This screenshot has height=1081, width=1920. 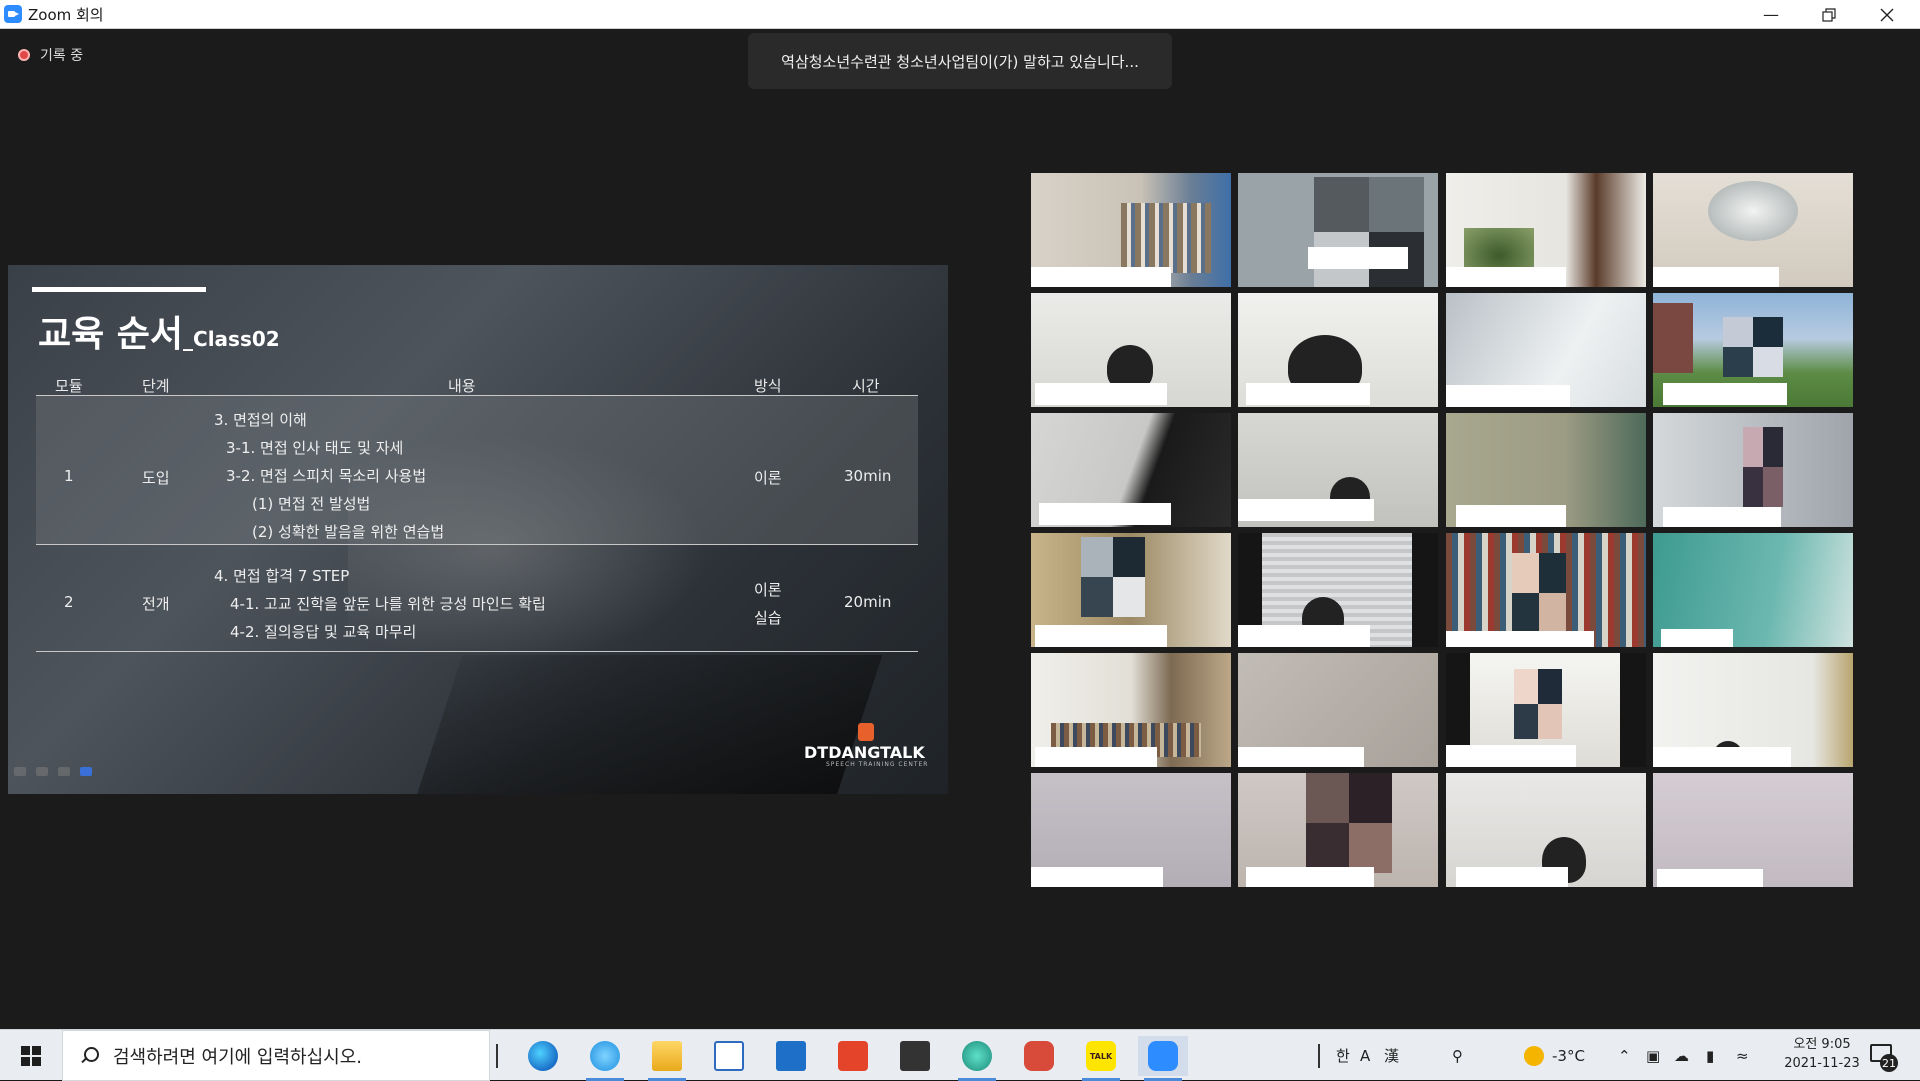 What do you see at coordinates (20, 771) in the screenshot?
I see `prev-slide-icon` at bounding box center [20, 771].